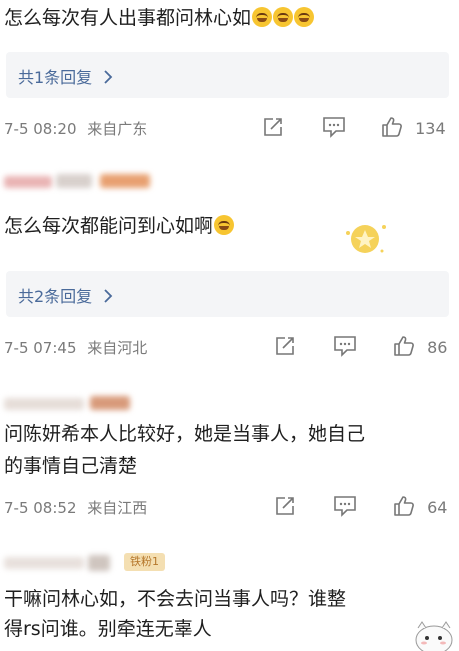 This screenshot has height=651, width=459. What do you see at coordinates (224, 225) in the screenshot?
I see `laugh-emoji-icon` at bounding box center [224, 225].